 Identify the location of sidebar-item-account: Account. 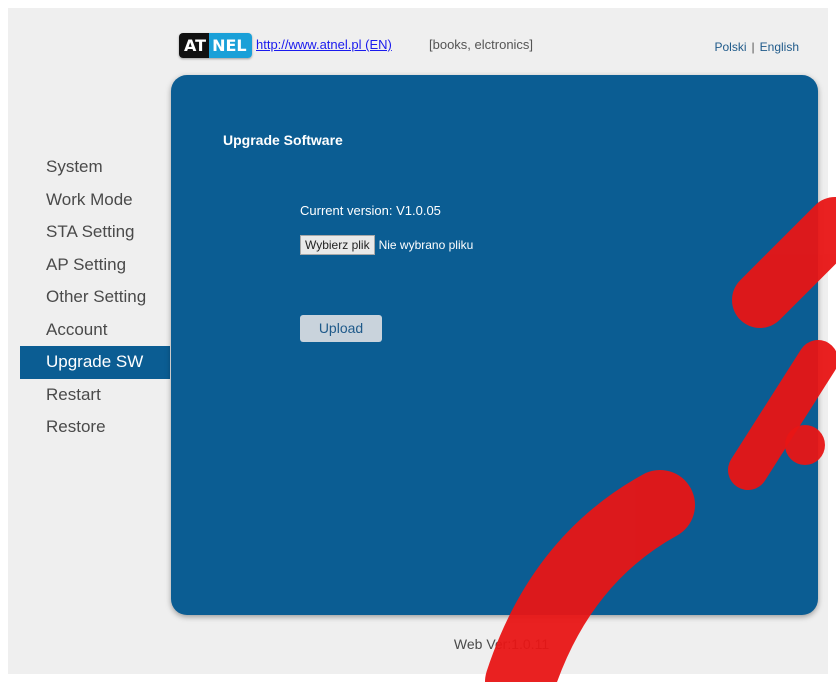
(95, 330).